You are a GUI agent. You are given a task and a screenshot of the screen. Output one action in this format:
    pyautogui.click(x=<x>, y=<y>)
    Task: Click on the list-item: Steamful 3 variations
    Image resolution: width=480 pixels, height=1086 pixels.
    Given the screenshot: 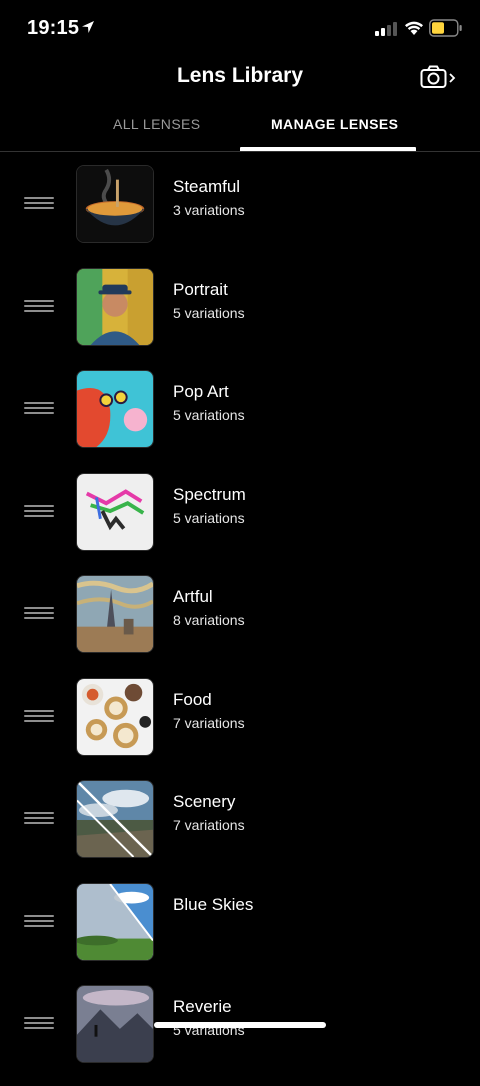 What is the action you would take?
    pyautogui.click(x=240, y=214)
    